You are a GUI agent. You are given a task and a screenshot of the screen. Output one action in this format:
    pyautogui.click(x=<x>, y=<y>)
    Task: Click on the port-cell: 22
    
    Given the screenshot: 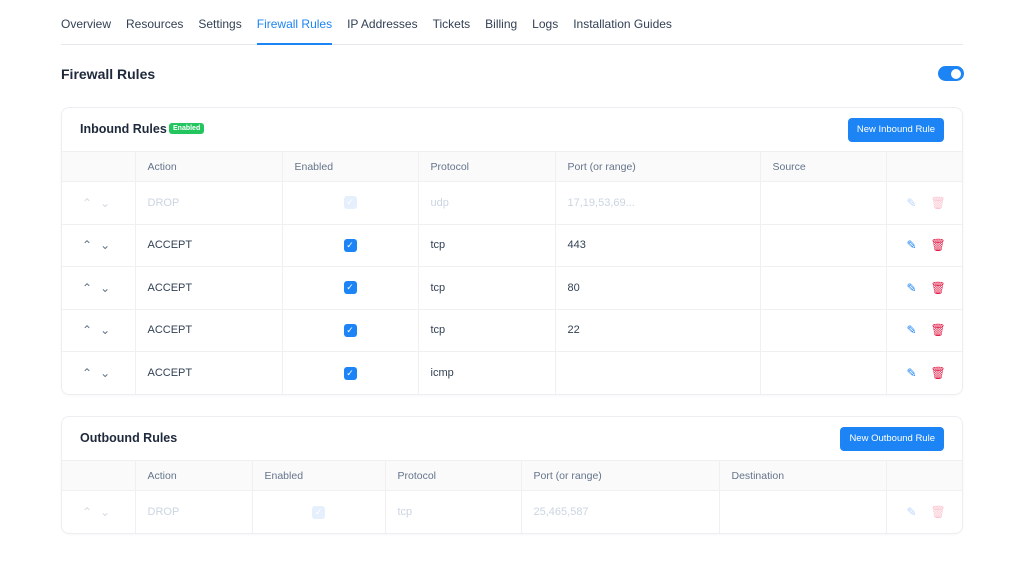 What is the action you would take?
    pyautogui.click(x=657, y=330)
    